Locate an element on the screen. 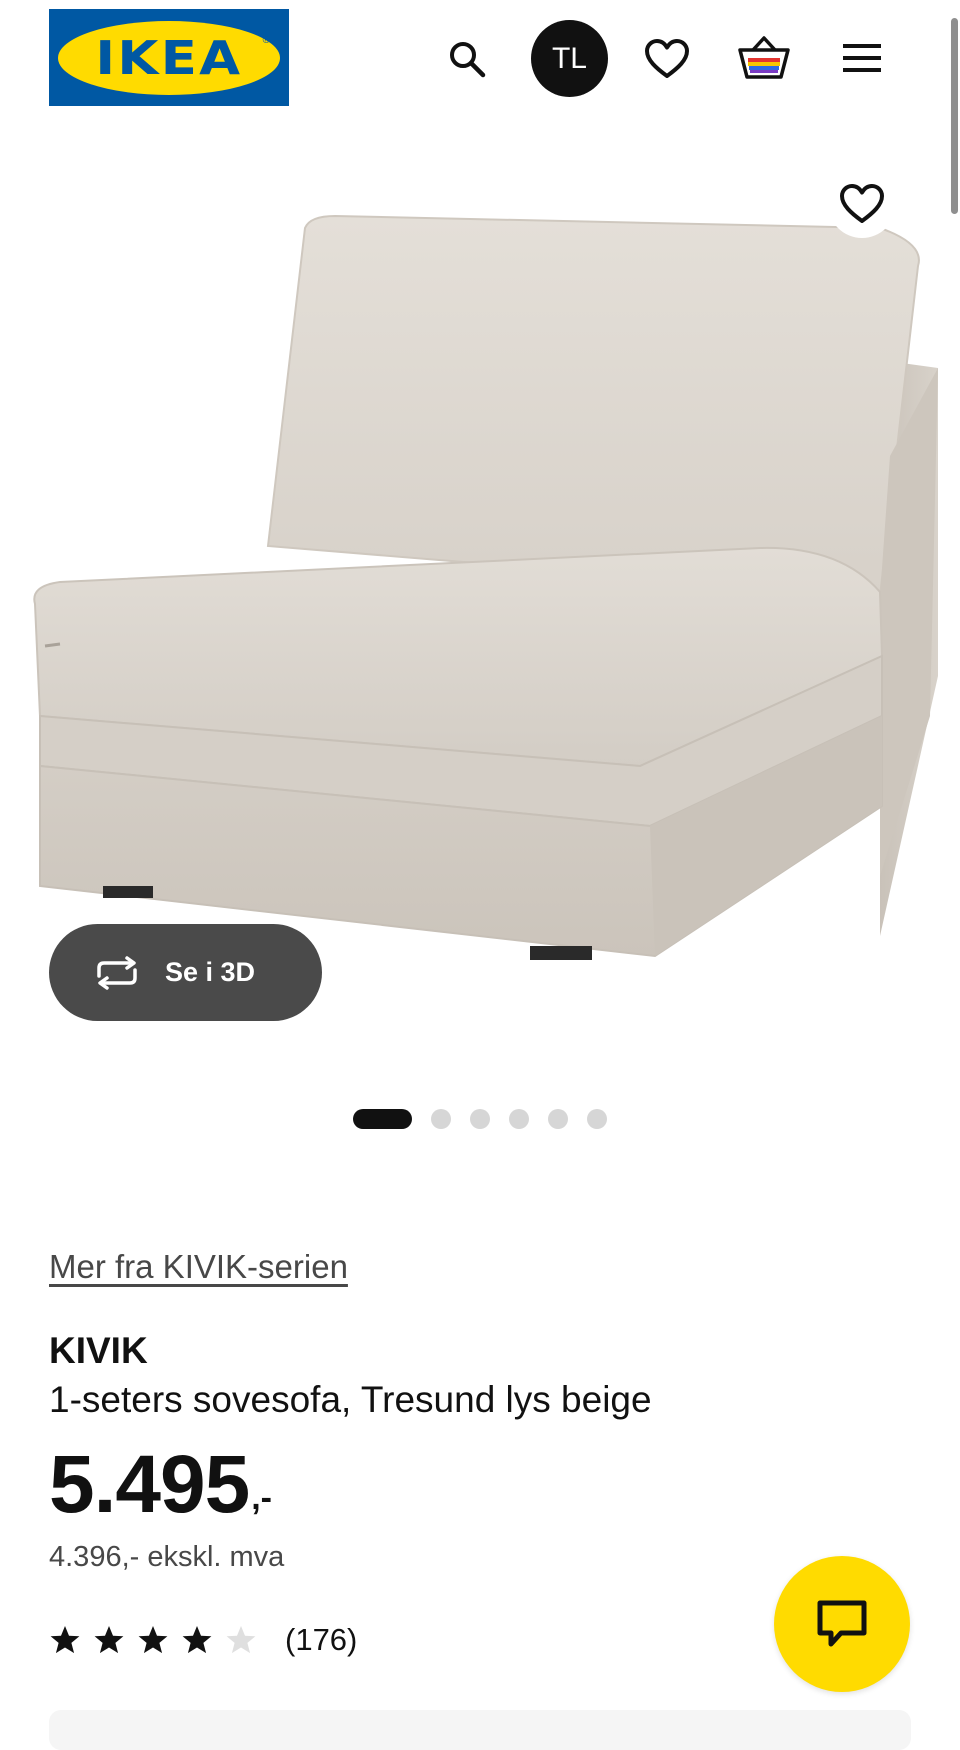  series-link: Mer fra KIVIK-serien is located at coordinates (198, 1267).